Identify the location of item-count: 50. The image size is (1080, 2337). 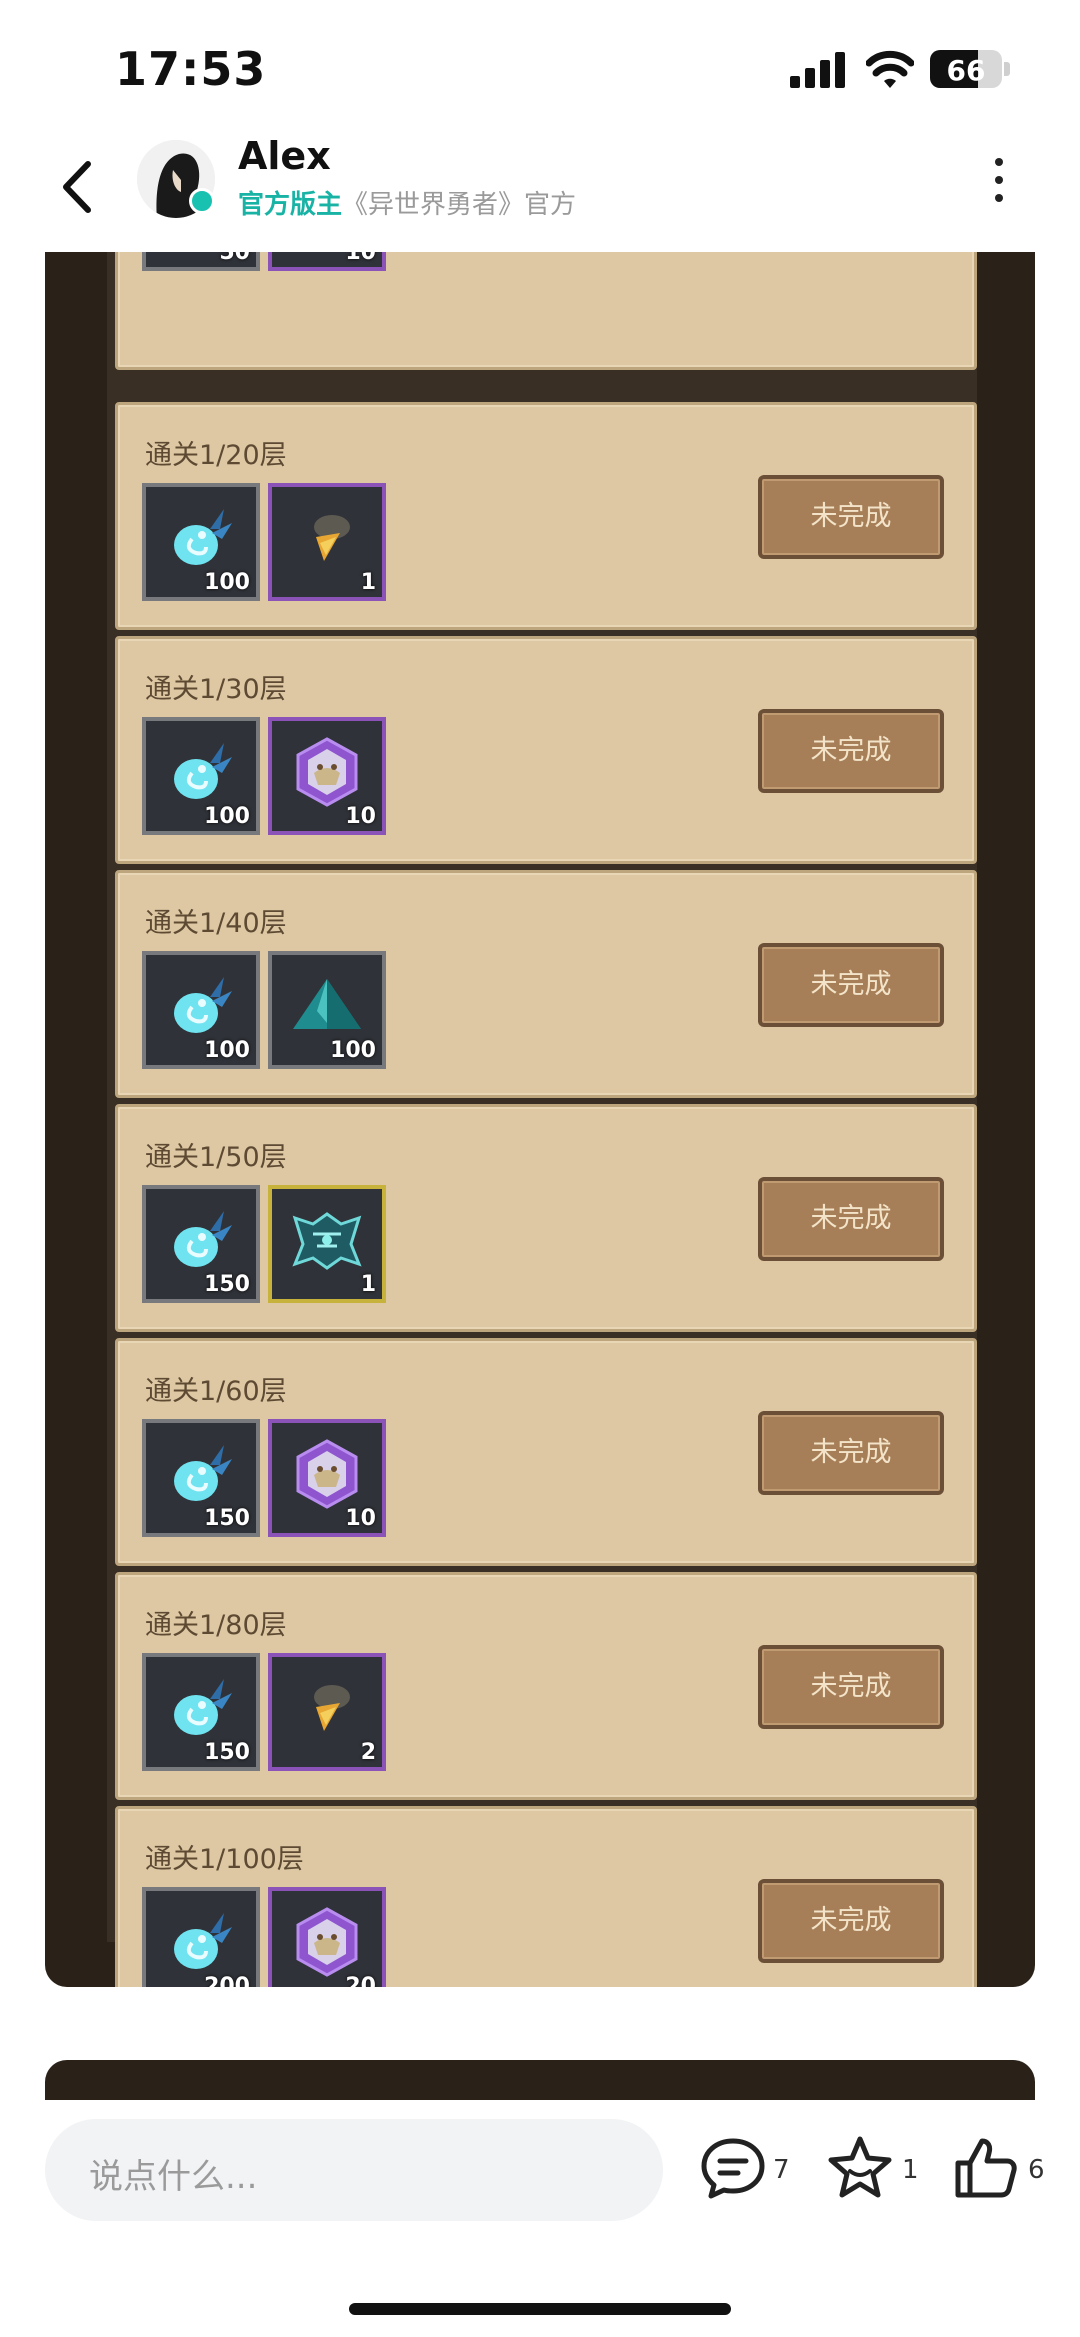
(234, 258).